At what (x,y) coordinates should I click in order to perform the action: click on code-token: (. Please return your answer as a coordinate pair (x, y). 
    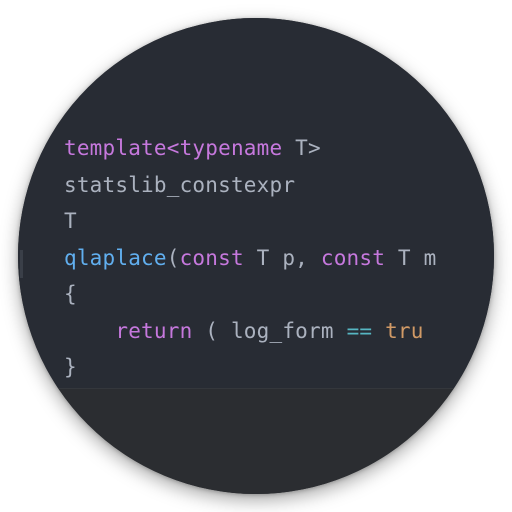
    Looking at the image, I should click on (173, 257).